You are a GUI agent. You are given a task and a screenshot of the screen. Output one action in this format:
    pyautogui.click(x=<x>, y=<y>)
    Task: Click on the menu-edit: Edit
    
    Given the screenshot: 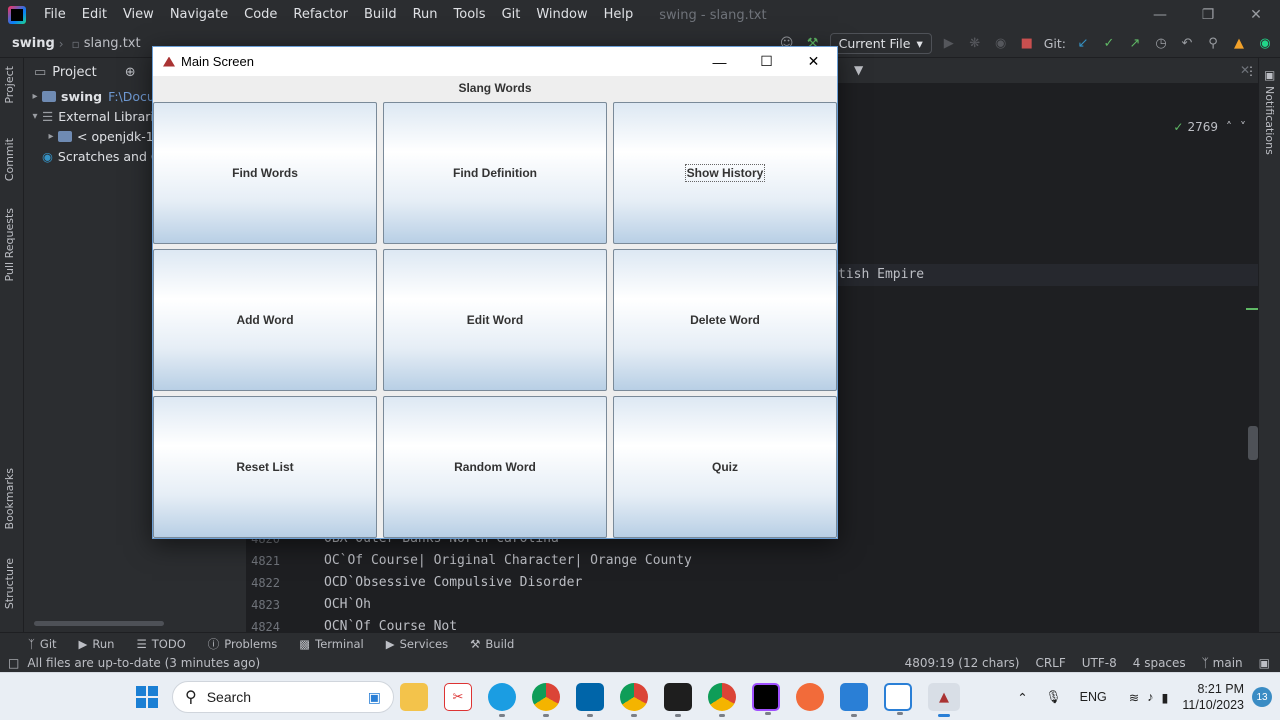 What is the action you would take?
    pyautogui.click(x=94, y=15)
    